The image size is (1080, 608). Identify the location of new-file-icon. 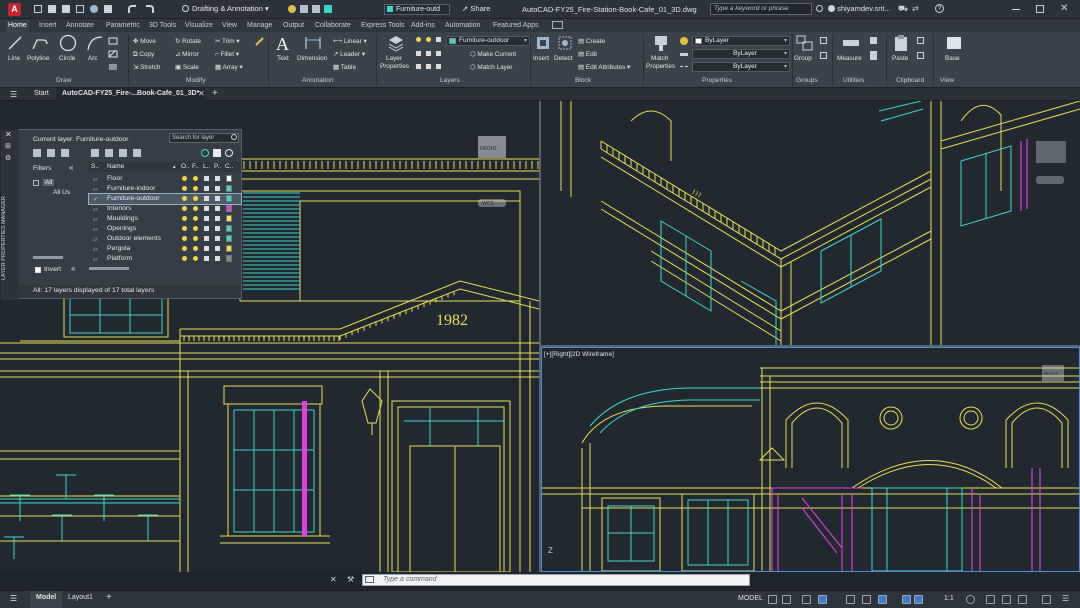
(38, 9).